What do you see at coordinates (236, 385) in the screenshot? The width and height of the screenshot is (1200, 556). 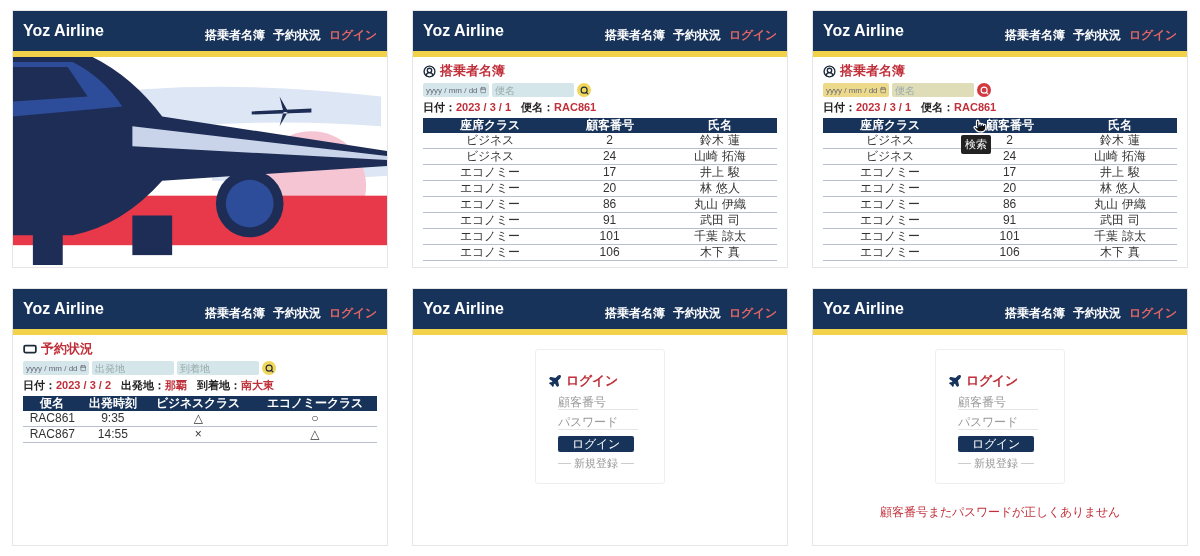 I see `filter-info: 到着地：南大東` at bounding box center [236, 385].